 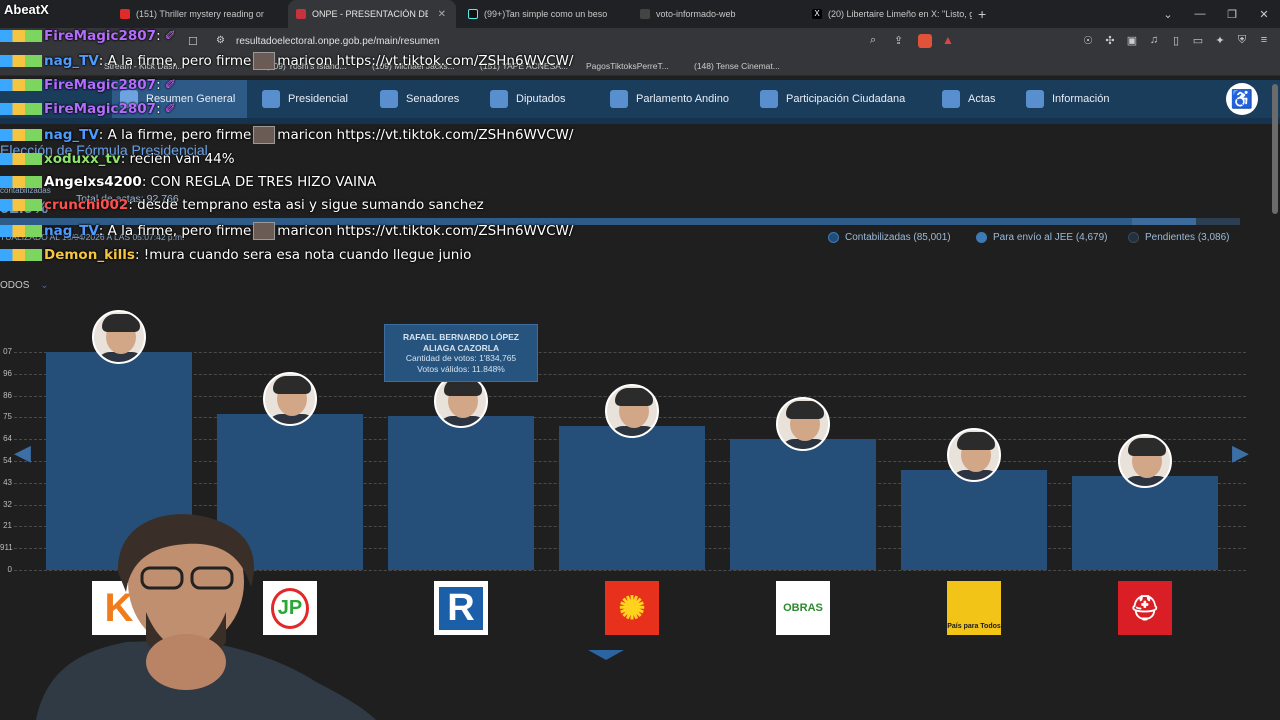 I want to click on nav-item-parlamento-andino: Parlamento Andino, so click(x=669, y=99).